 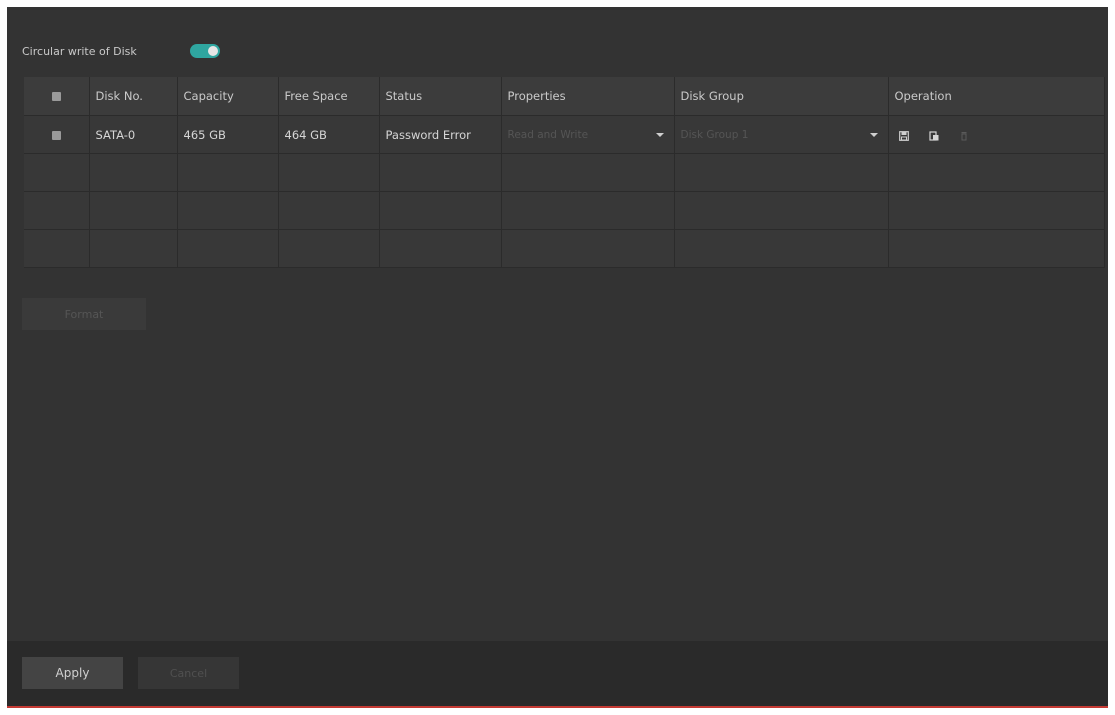 What do you see at coordinates (205, 51) in the screenshot?
I see `circular-write-toggle` at bounding box center [205, 51].